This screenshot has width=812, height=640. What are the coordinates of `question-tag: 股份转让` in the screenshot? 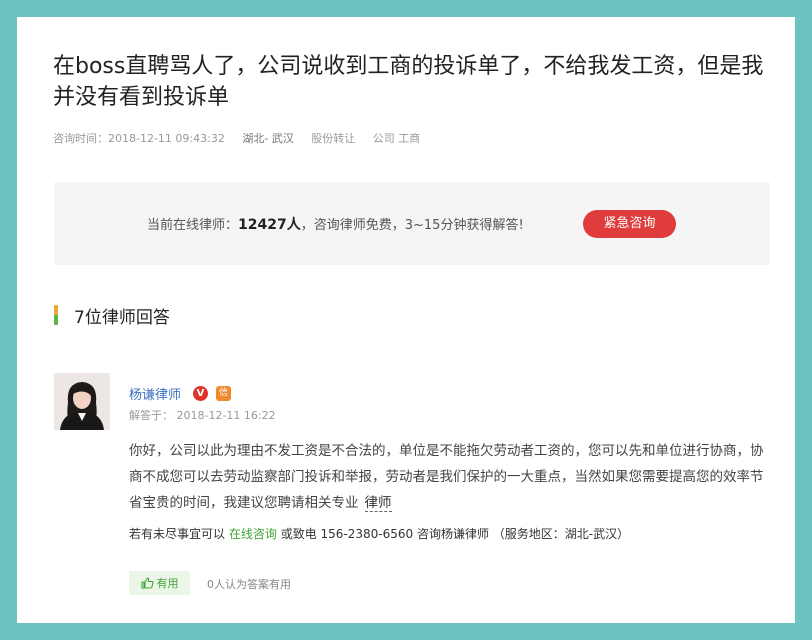 It's located at (333, 138).